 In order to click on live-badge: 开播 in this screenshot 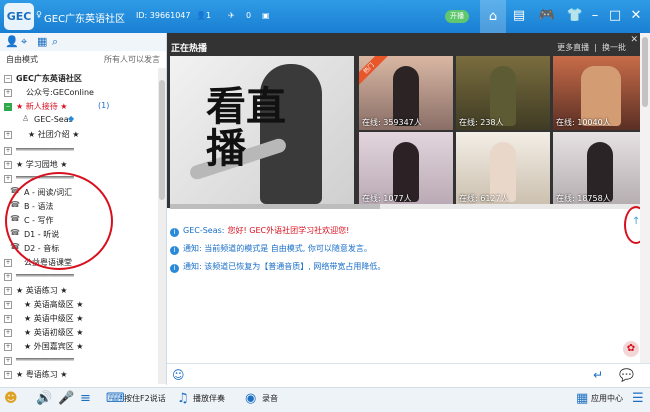, I will do `click(457, 16)`.